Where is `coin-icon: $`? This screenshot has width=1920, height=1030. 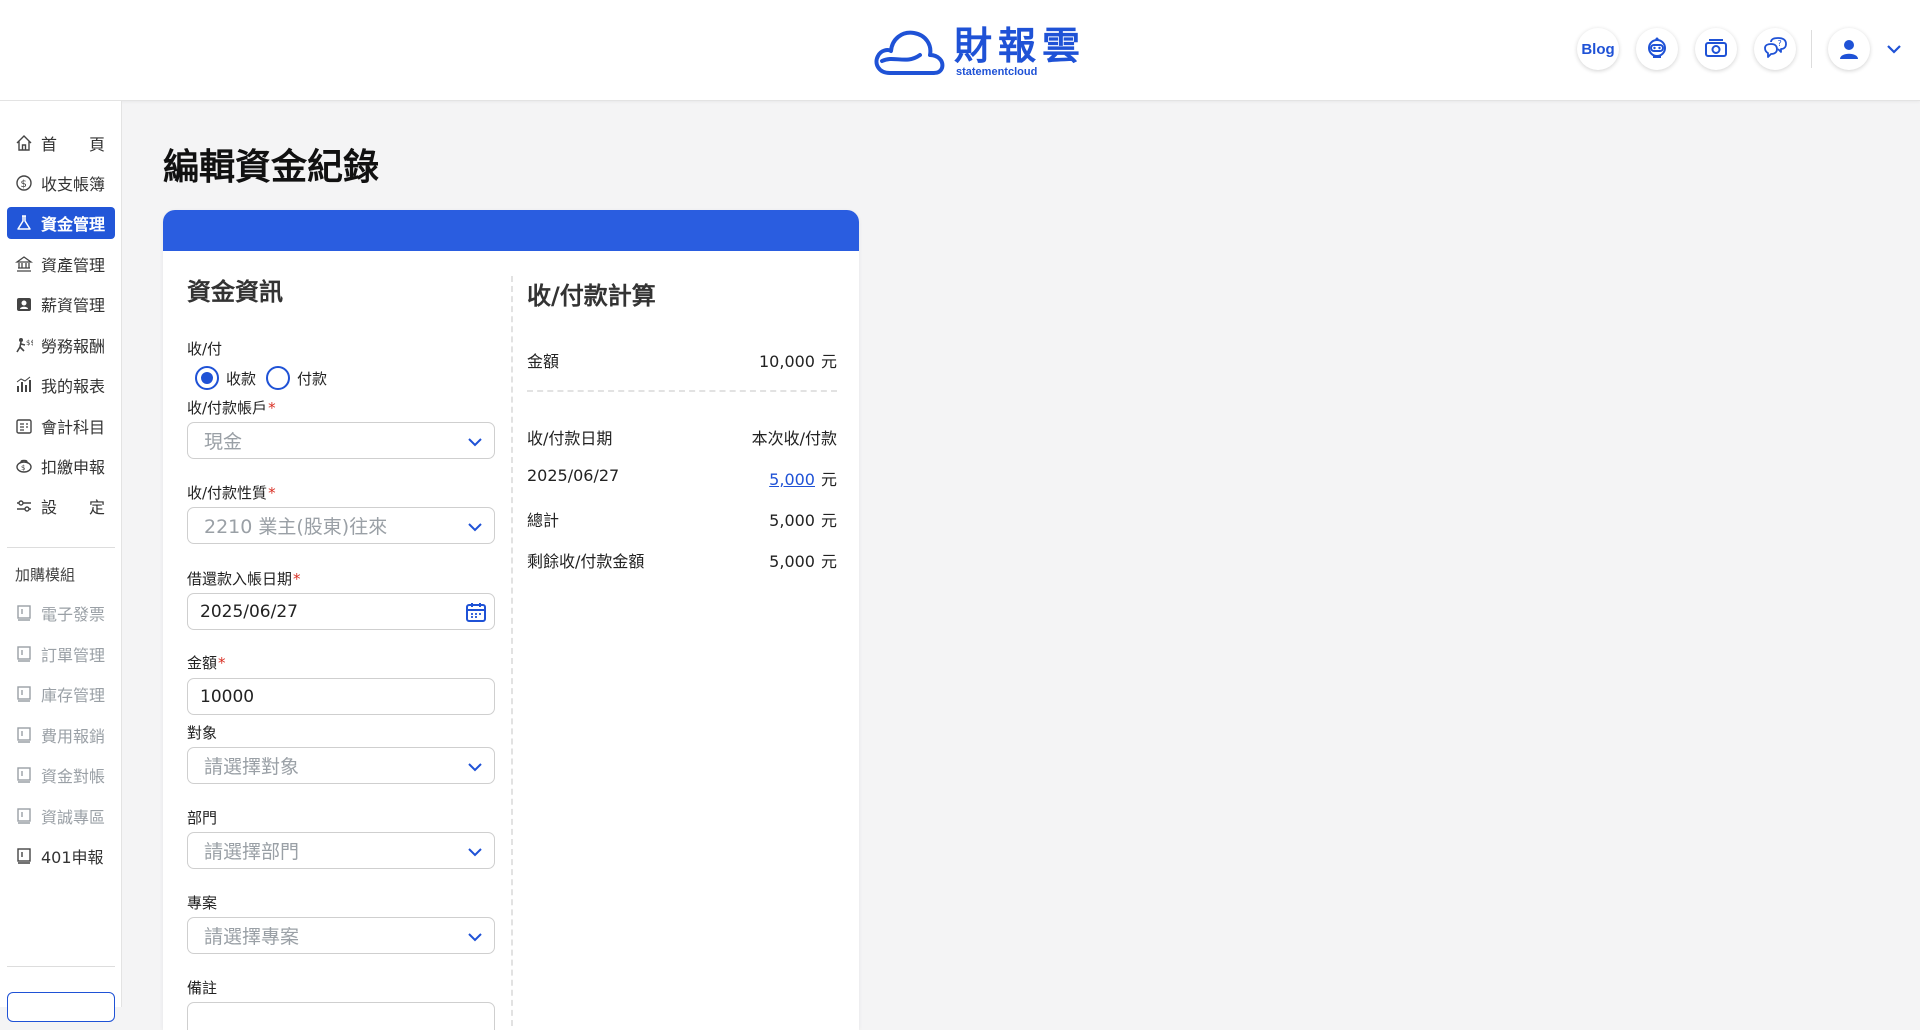 coin-icon: $ is located at coordinates (24, 183).